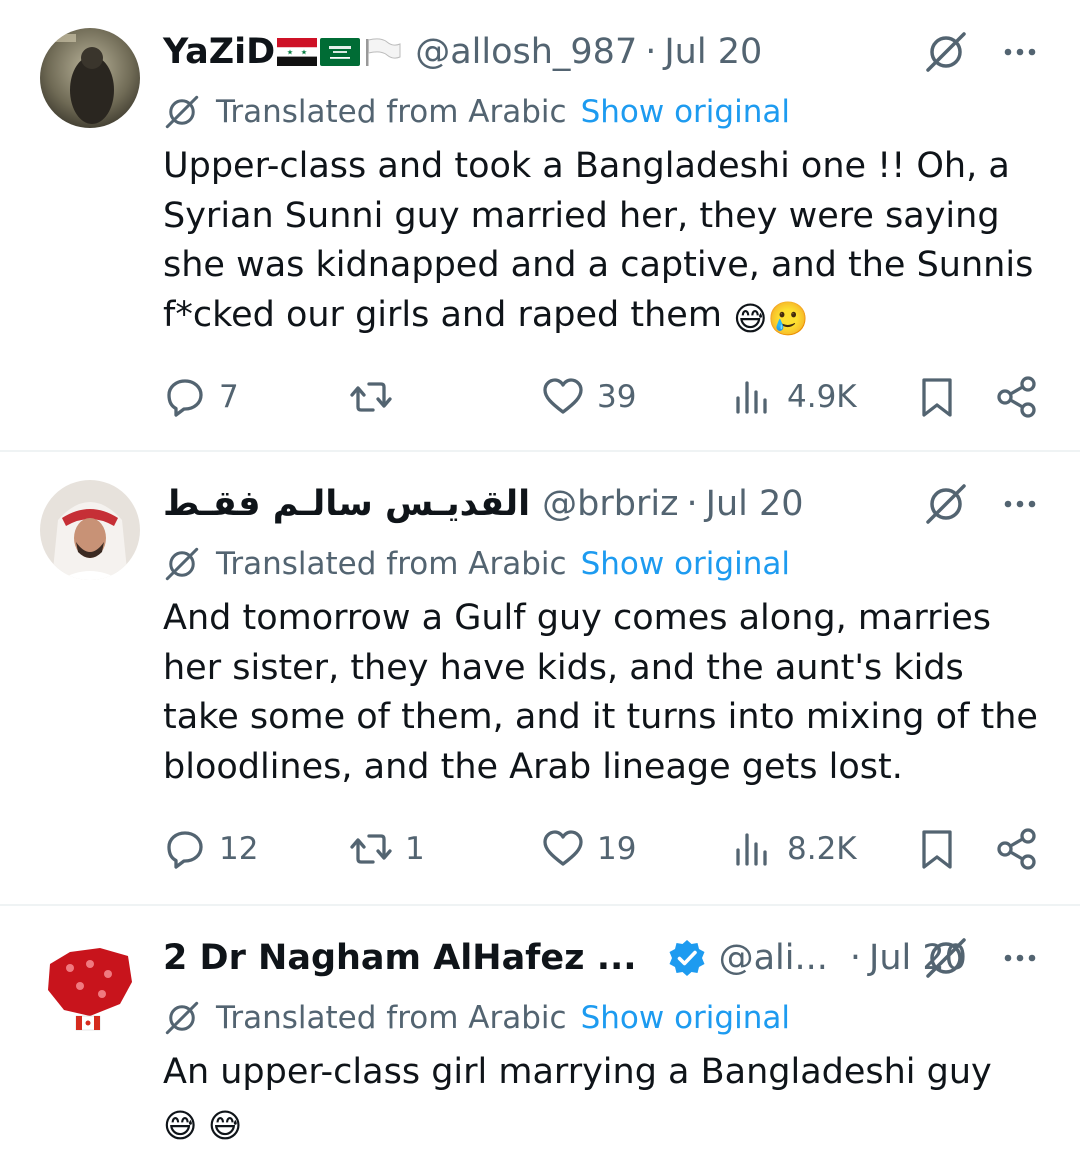  I want to click on tweet-header: 2 Dr Nagham AlHafez ... @ali... · Jul 20, so click(565, 958).